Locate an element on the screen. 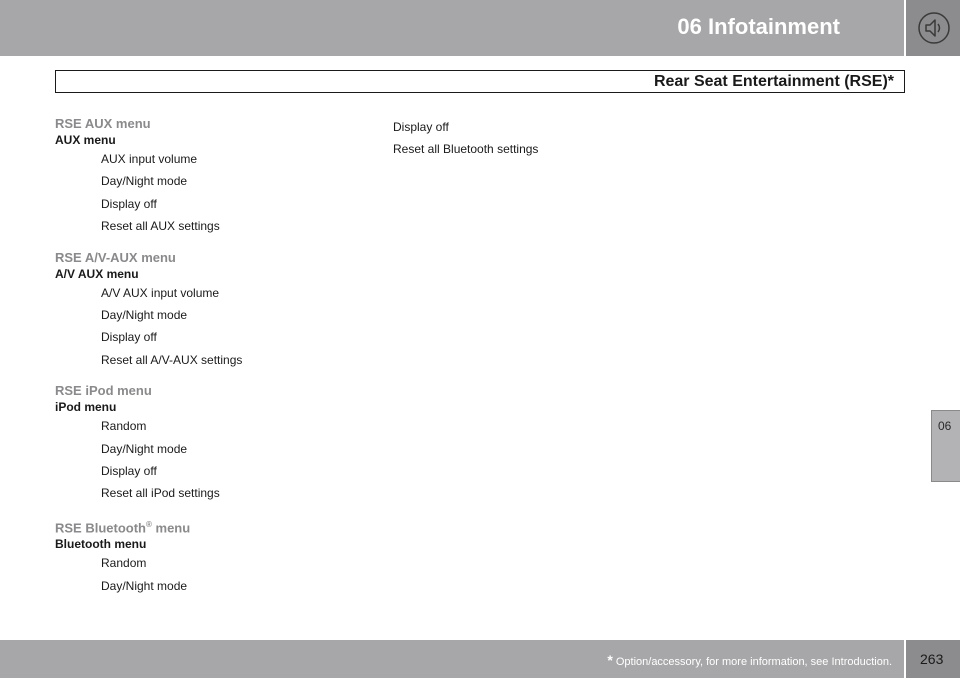 This screenshot has width=960, height=678. menu-item: Reset all A/V-AUX settings is located at coordinates (172, 359).